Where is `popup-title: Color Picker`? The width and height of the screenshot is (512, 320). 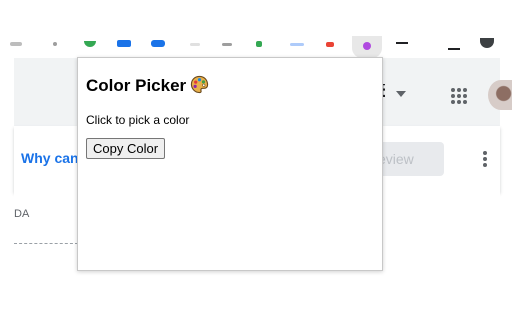
popup-title: Color Picker is located at coordinates (147, 87).